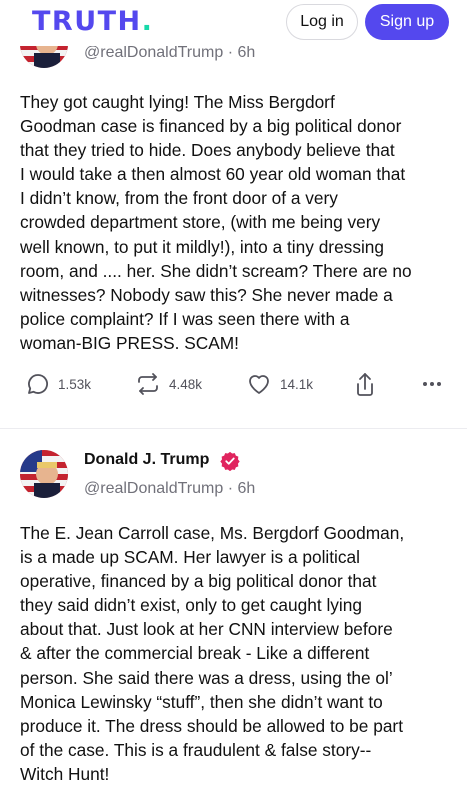 The image size is (467, 800). What do you see at coordinates (407, 22) in the screenshot?
I see `signup-button: Sign up` at bounding box center [407, 22].